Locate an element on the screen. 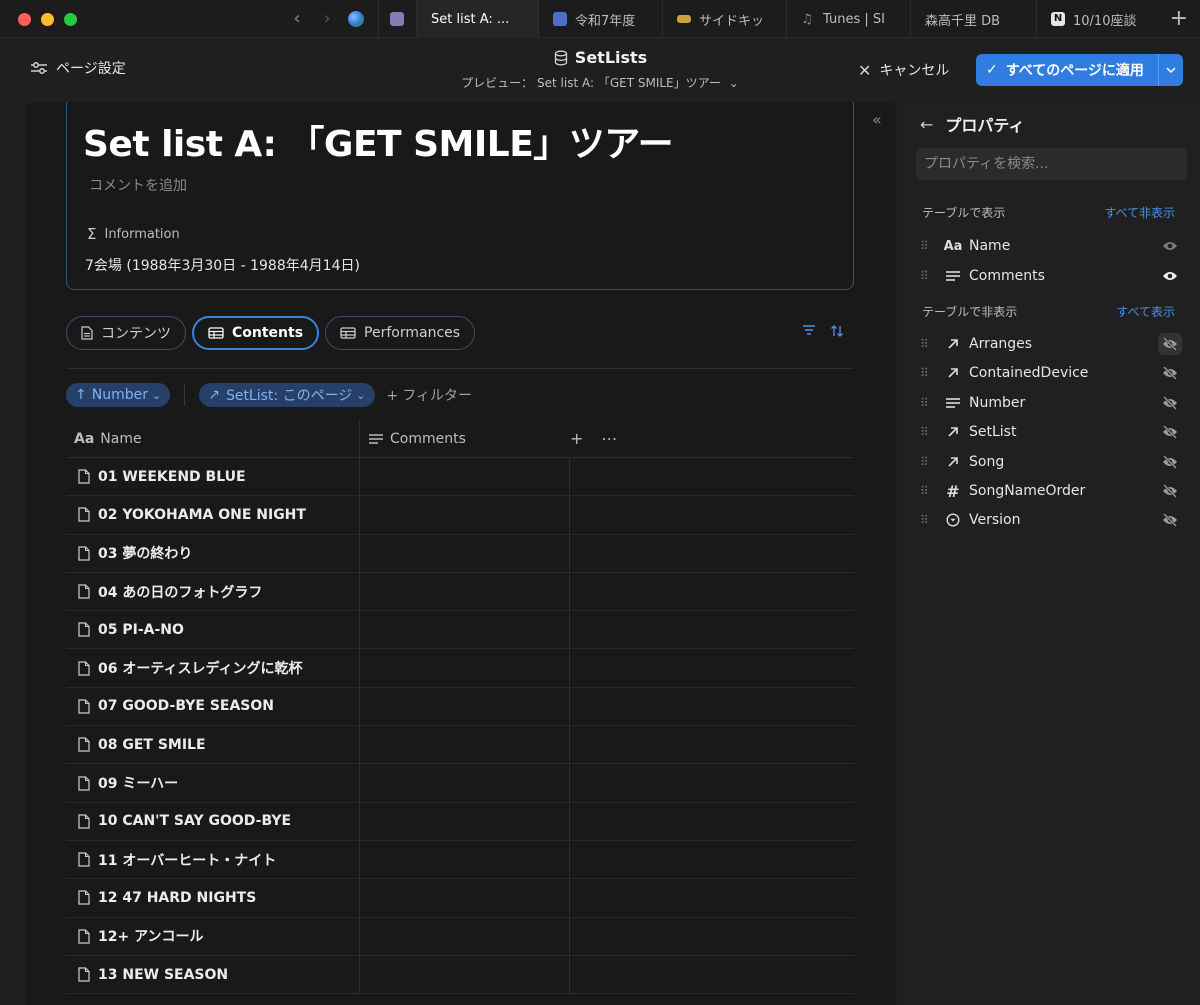 This screenshot has width=1200, height=1005. cell-name: 05 PI-A-NO is located at coordinates (213, 630).